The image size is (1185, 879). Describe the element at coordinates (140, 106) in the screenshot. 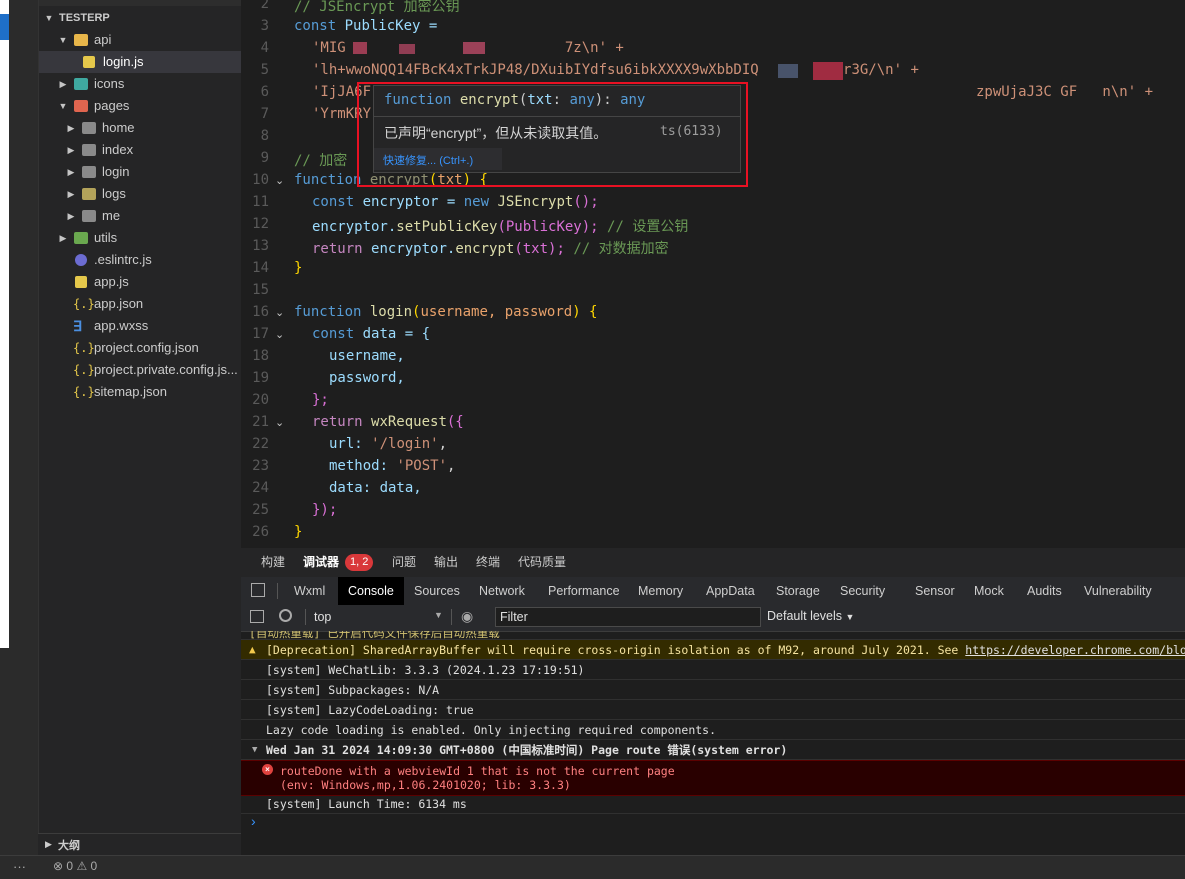

I see `tree-folder-pages: ▼ pages` at that location.